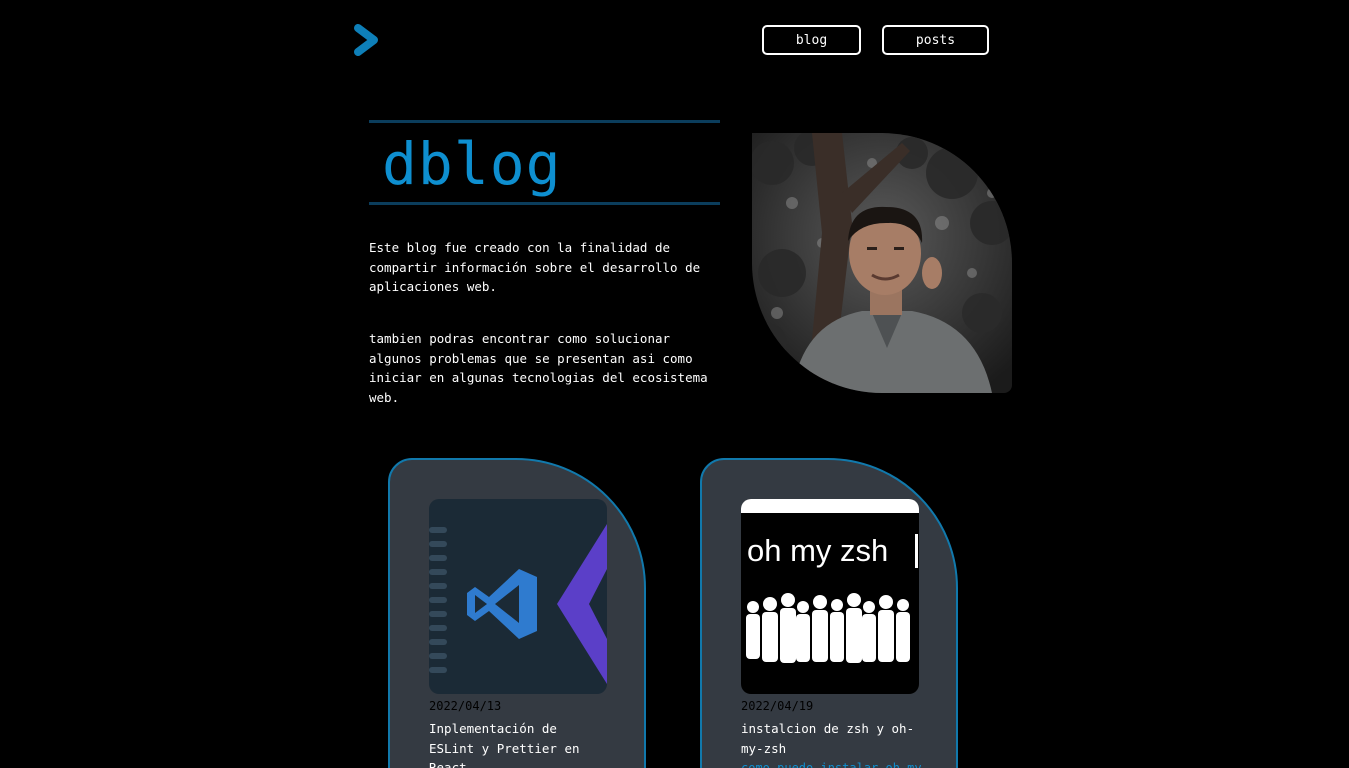  I want to click on post-date: 2022/04/13, so click(465, 706).